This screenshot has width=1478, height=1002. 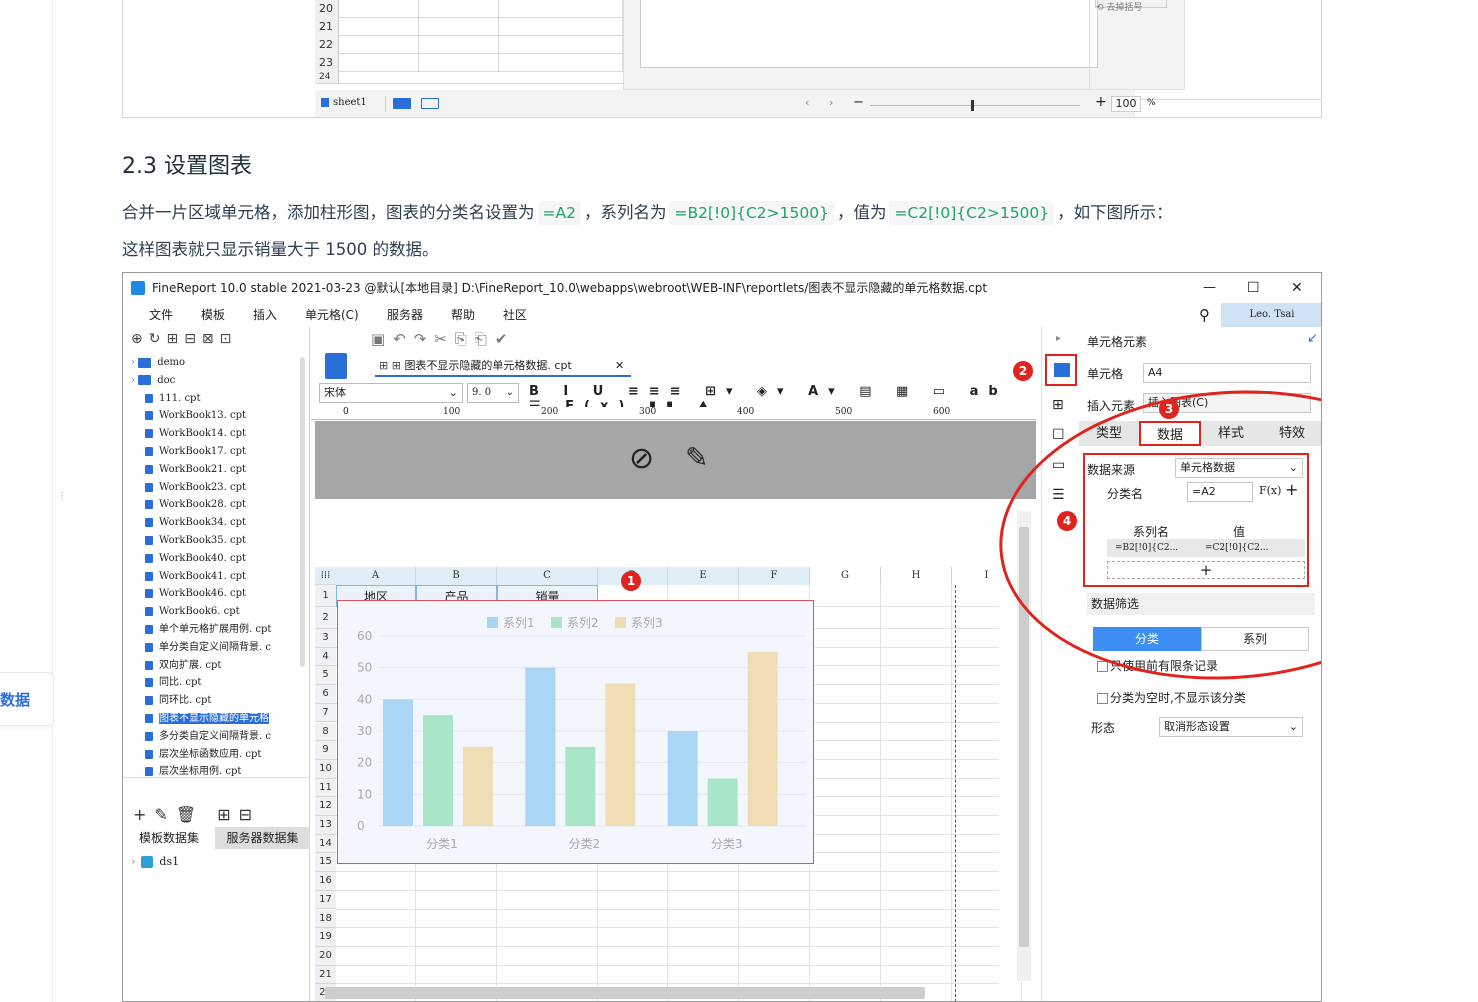 I want to click on close-button: ✕, so click(x=1297, y=288).